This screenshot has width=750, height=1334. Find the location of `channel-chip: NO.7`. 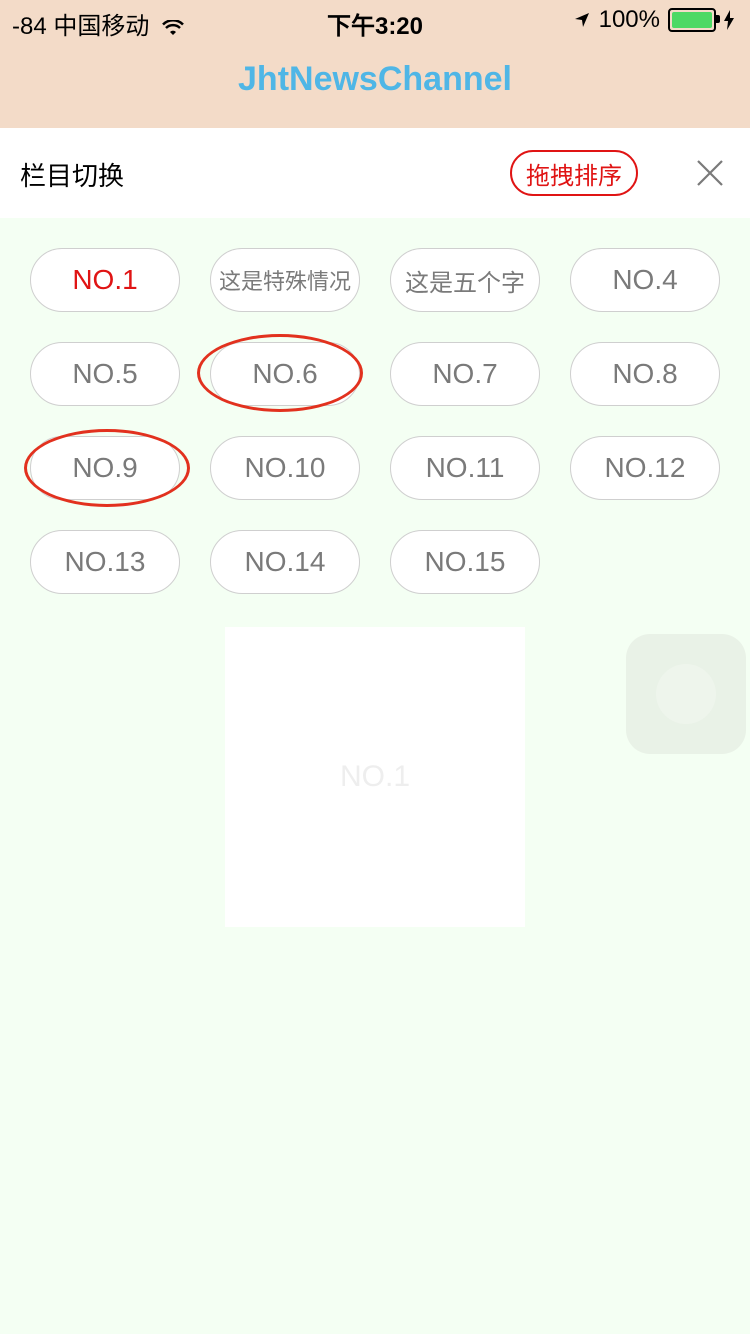

channel-chip: NO.7 is located at coordinates (465, 374).